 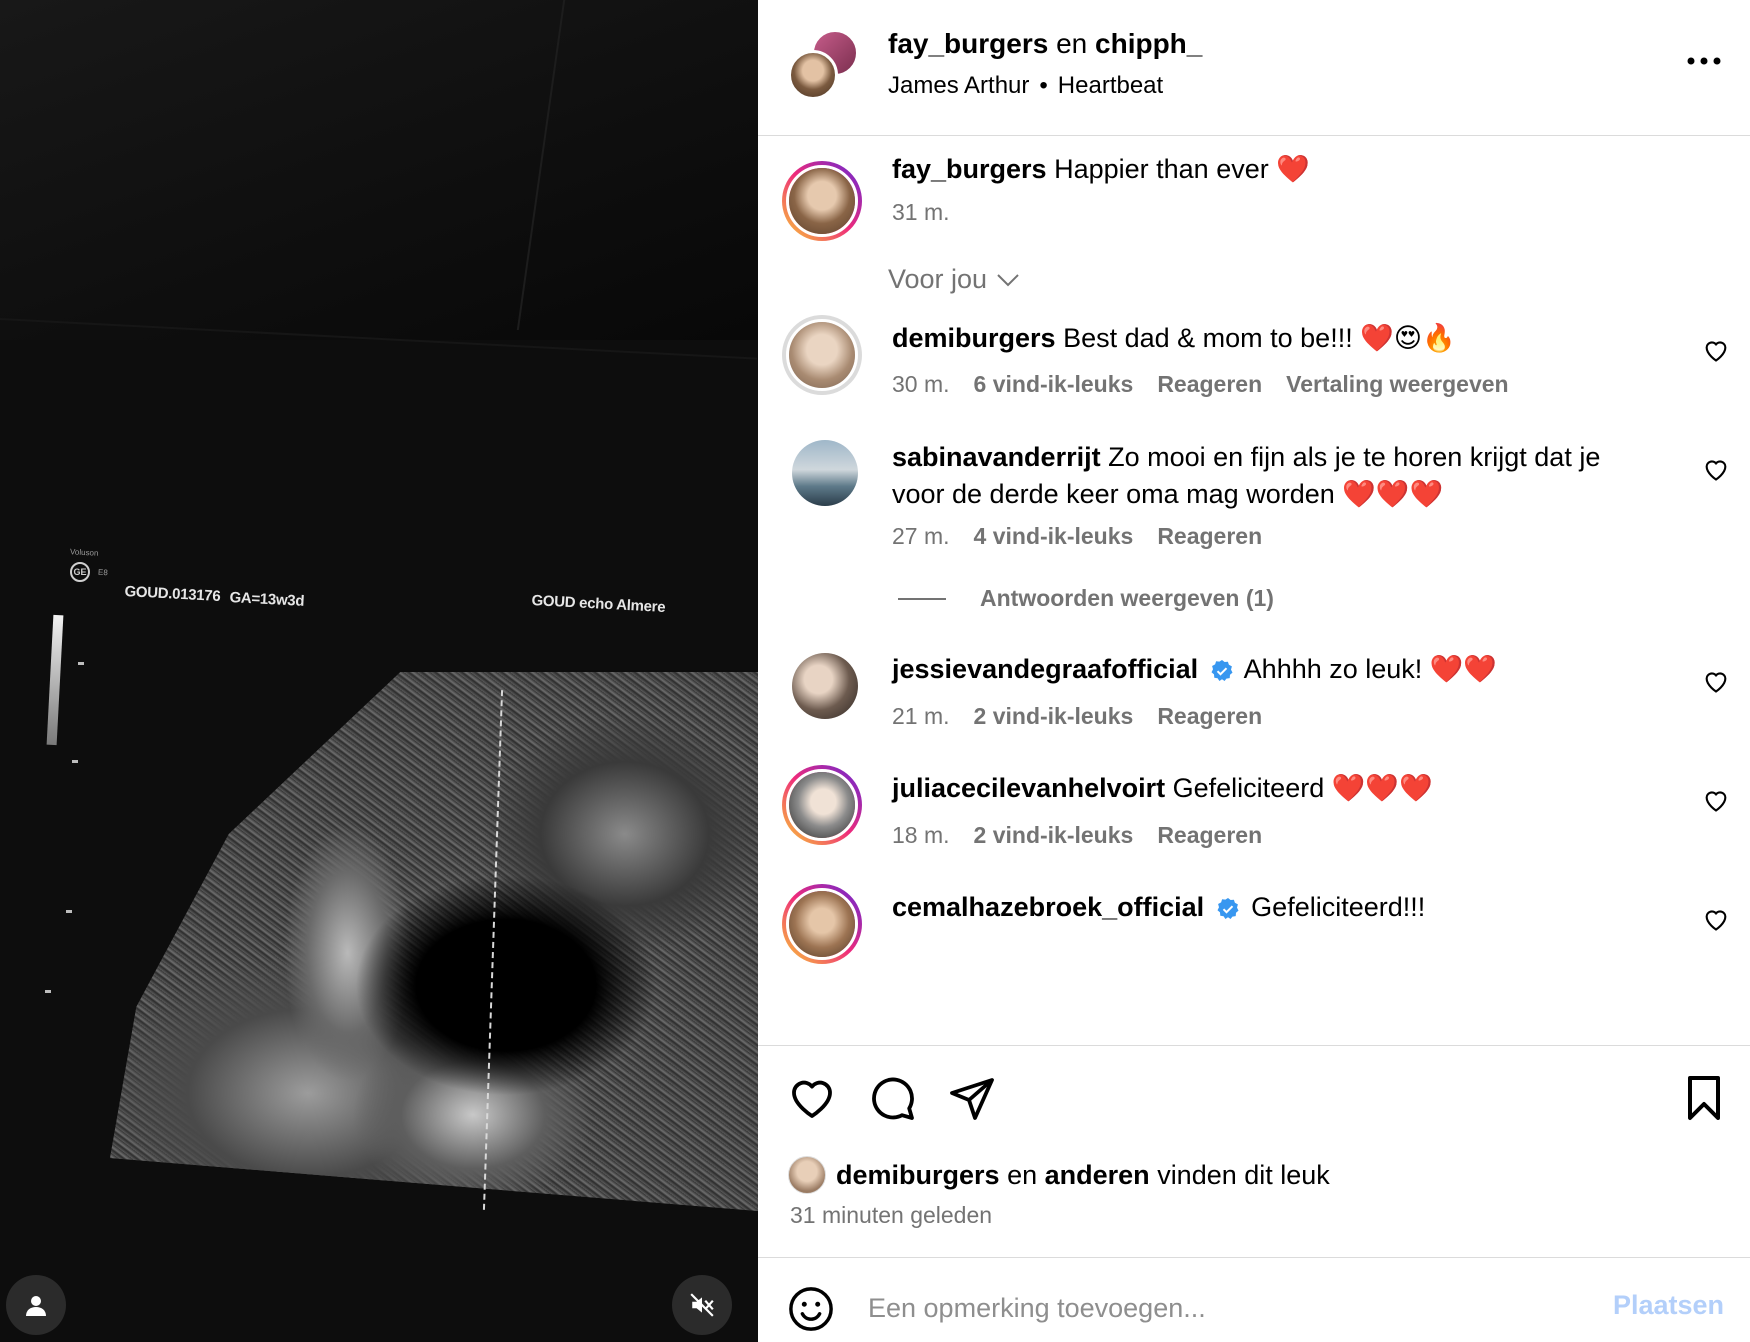 What do you see at coordinates (922, 598) in the screenshot?
I see `divider-dash` at bounding box center [922, 598].